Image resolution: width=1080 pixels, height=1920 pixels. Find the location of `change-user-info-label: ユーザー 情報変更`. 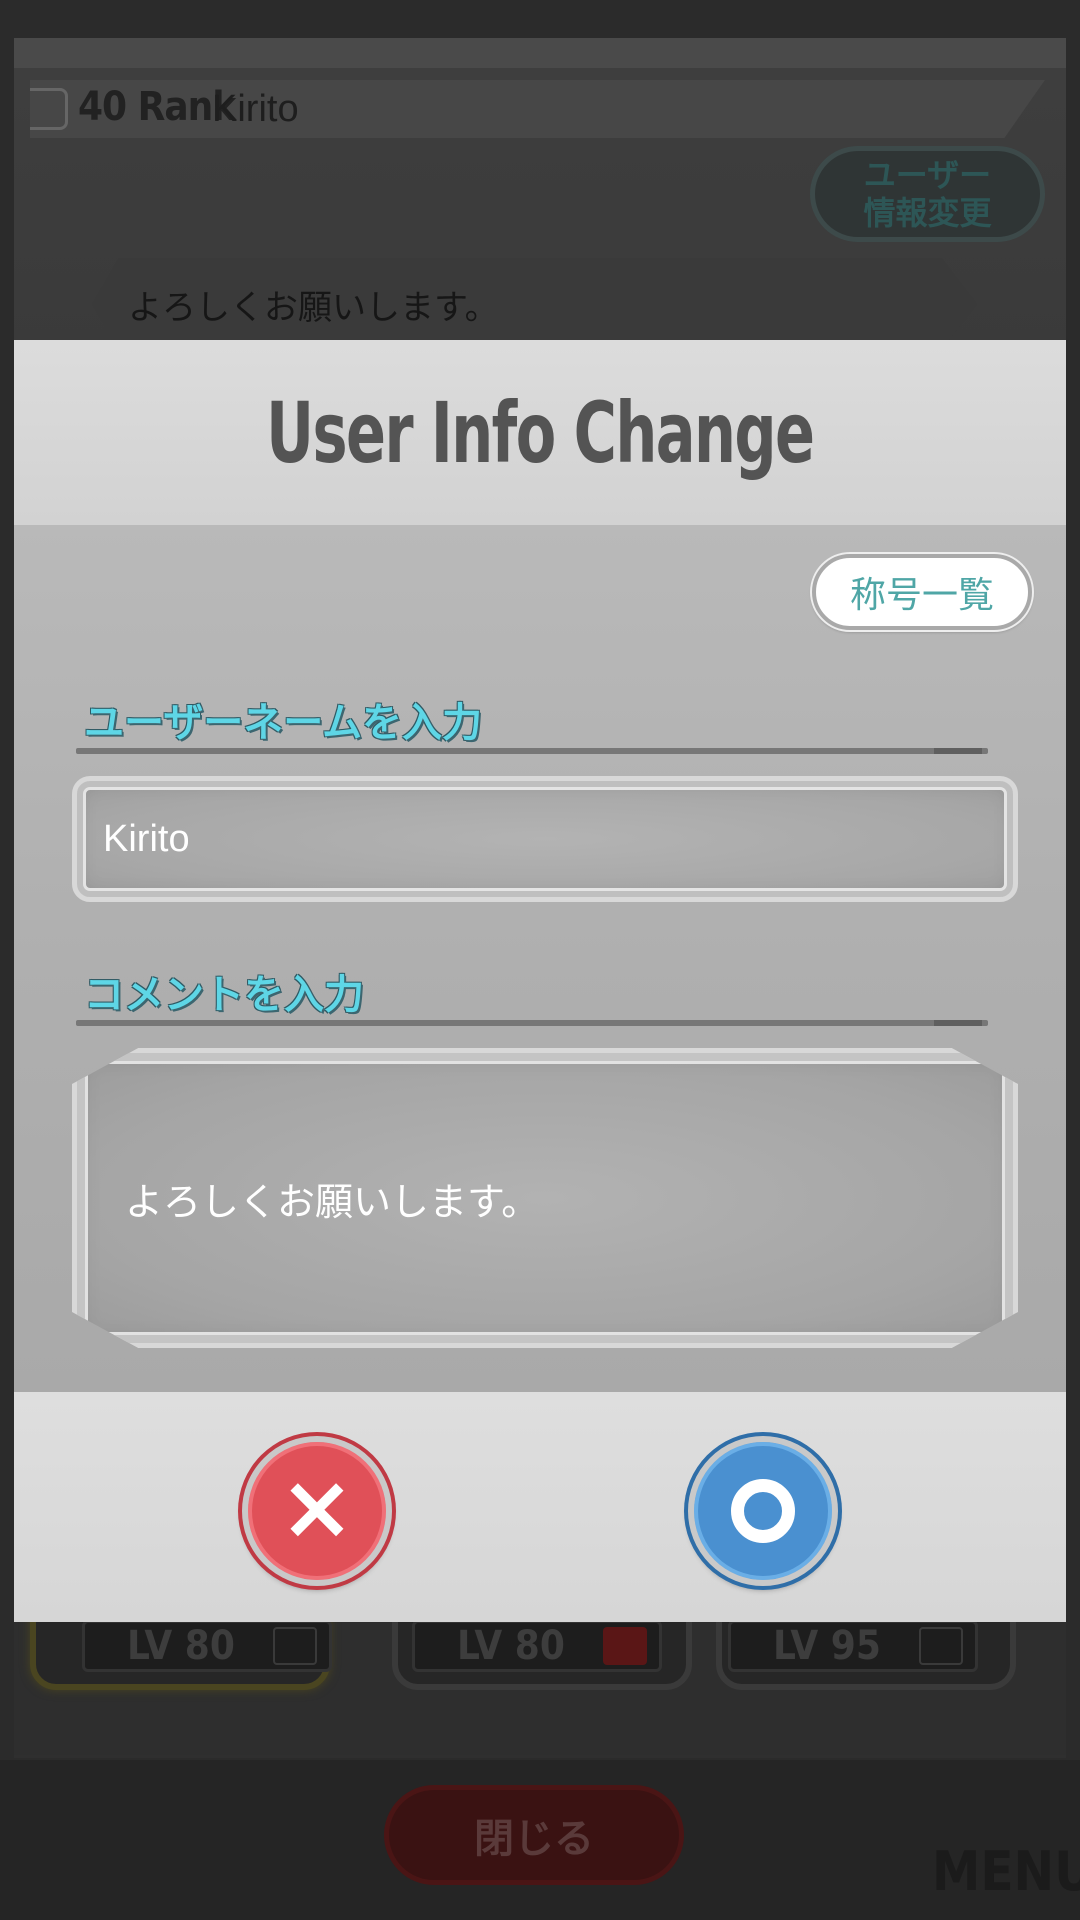

change-user-info-label: ユーザー 情報変更 is located at coordinates (927, 194).